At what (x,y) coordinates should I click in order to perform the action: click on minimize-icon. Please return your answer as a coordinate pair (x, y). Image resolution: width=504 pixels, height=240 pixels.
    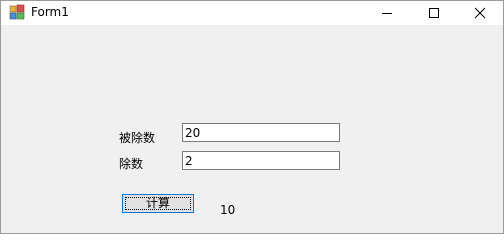
    Looking at the image, I should click on (387, 13).